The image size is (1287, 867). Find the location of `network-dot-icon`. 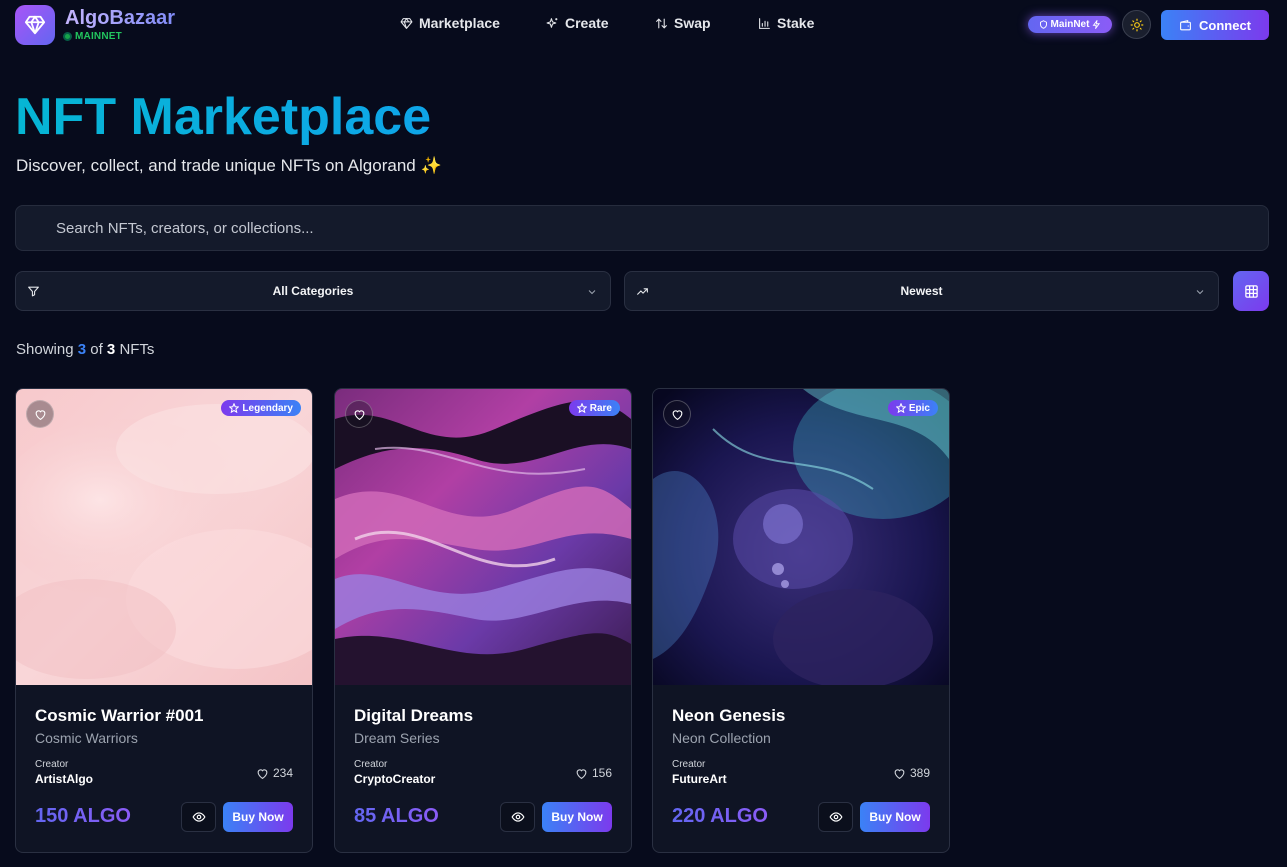

network-dot-icon is located at coordinates (67, 36).